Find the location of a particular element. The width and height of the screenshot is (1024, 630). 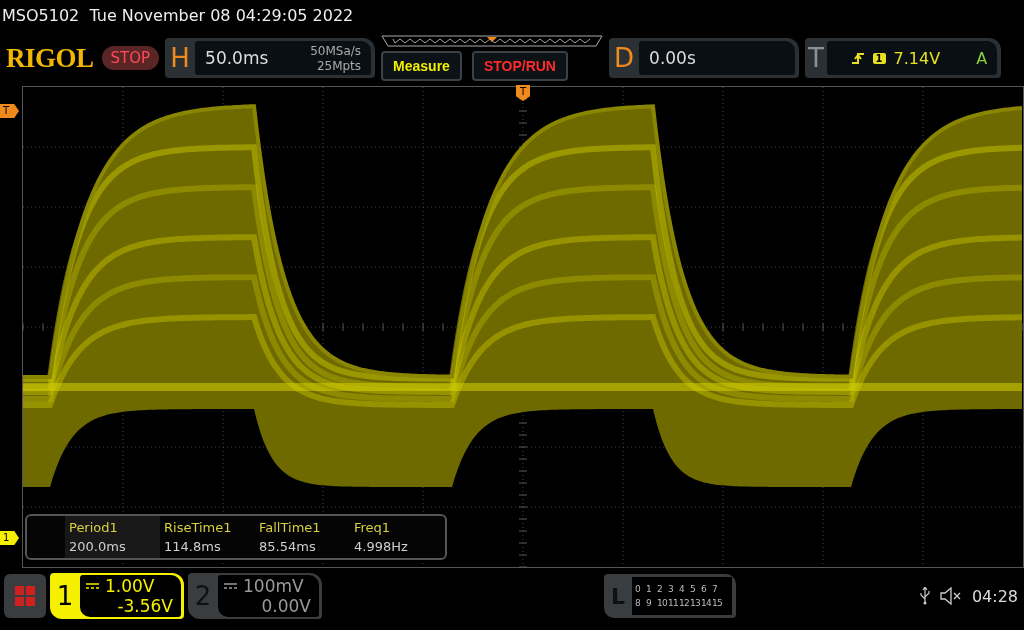

logic-channel-number: 14 is located at coordinates (706, 603).